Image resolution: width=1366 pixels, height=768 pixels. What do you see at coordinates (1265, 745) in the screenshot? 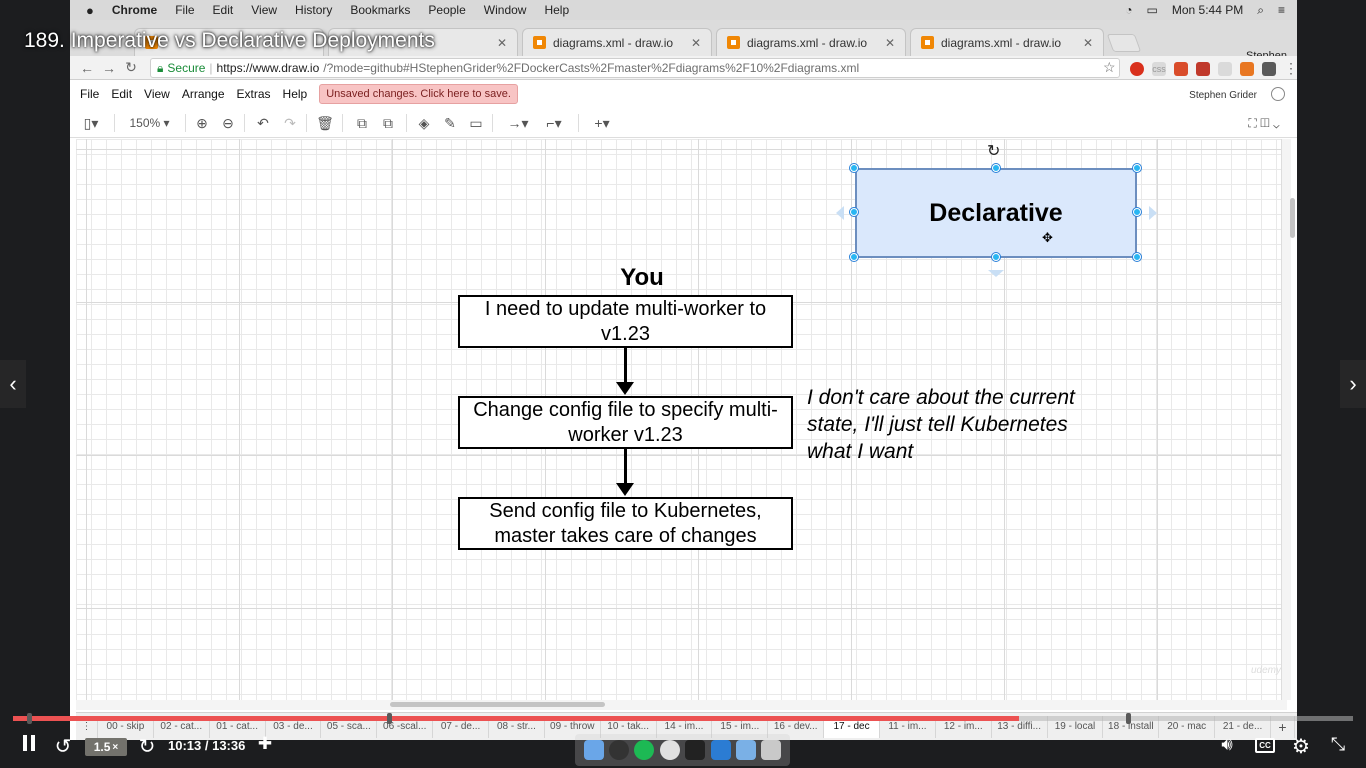
I see `cc-icon: CC` at bounding box center [1265, 745].